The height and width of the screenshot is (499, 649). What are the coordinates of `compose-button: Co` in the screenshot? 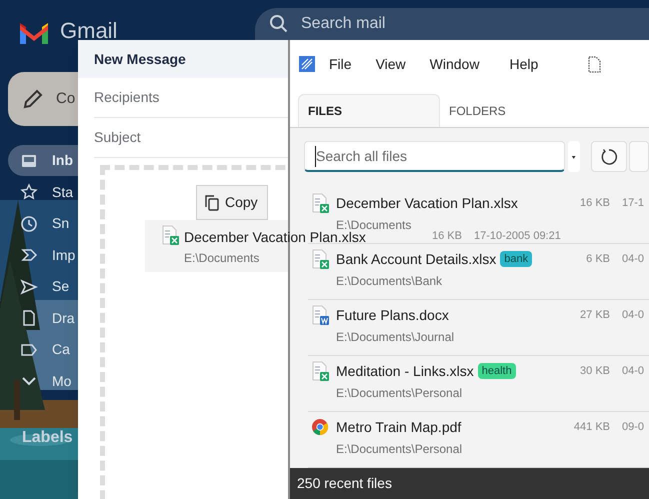 It's located at (43, 99).